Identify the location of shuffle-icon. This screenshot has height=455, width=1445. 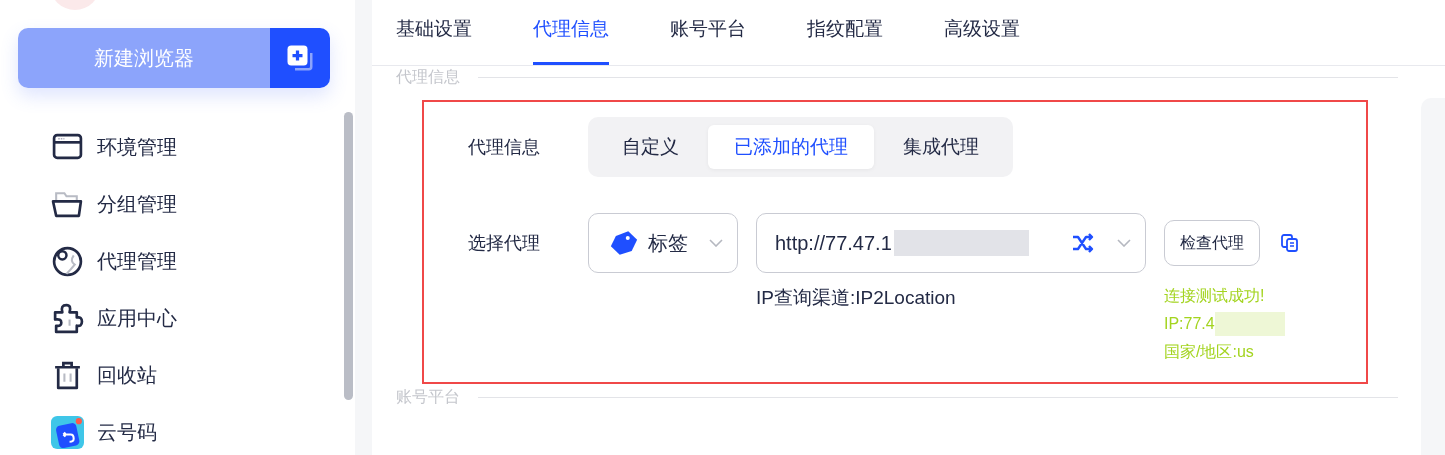
(1083, 243).